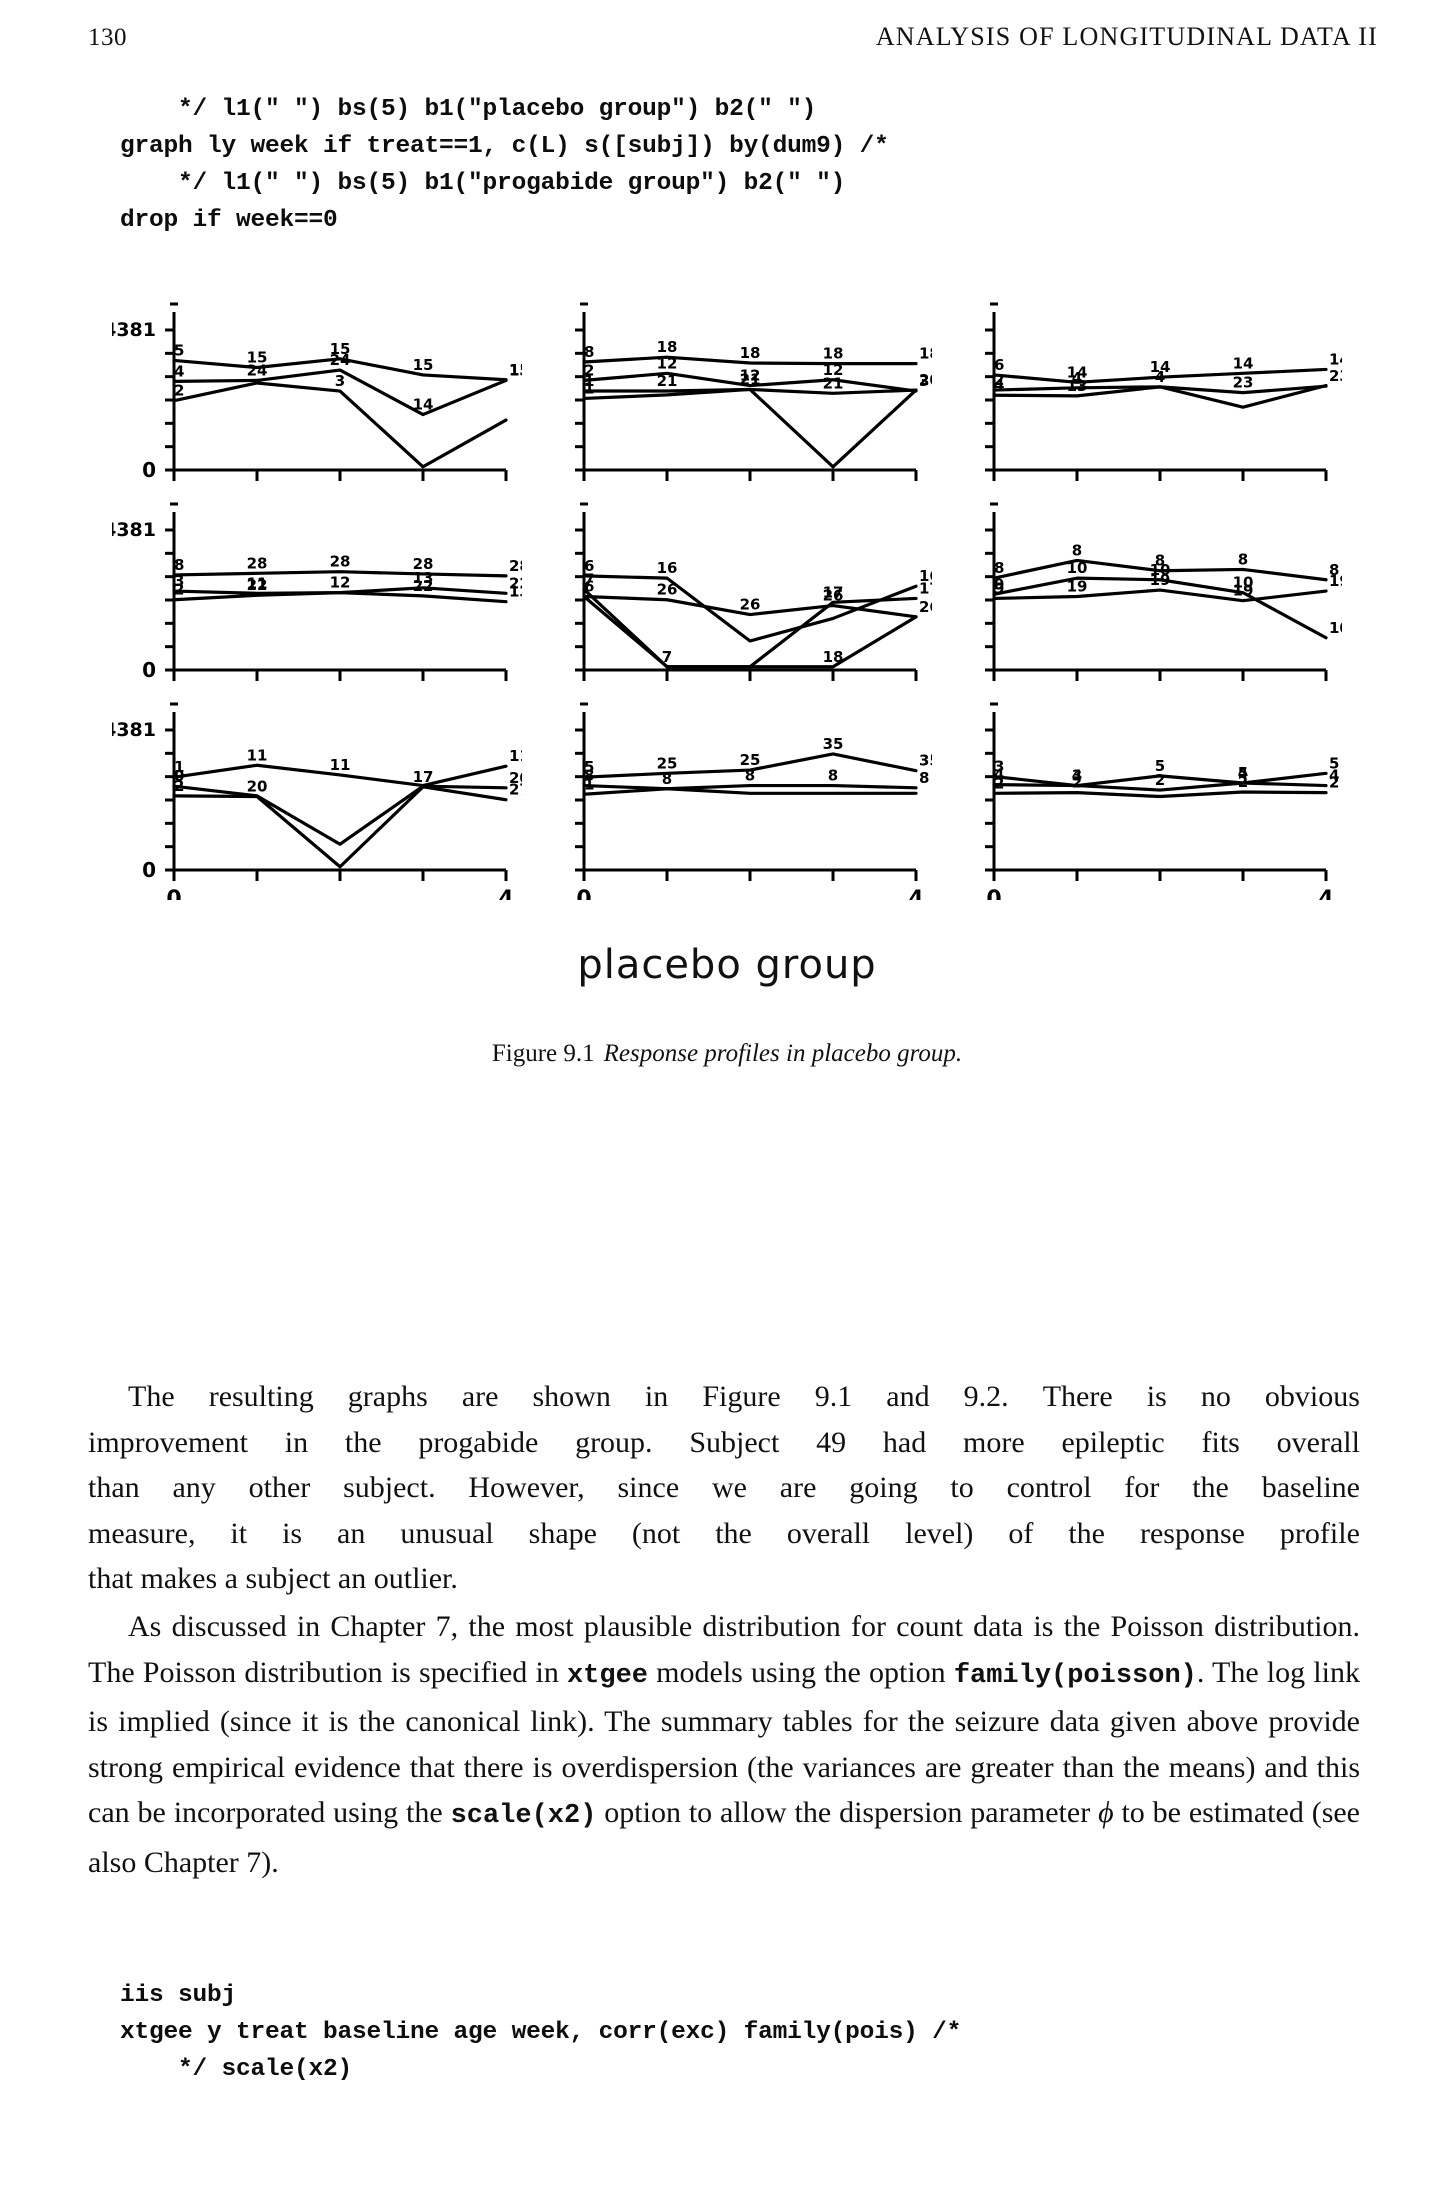 This screenshot has width=1448, height=2204. I want to click on word: improvement, so click(168, 1442).